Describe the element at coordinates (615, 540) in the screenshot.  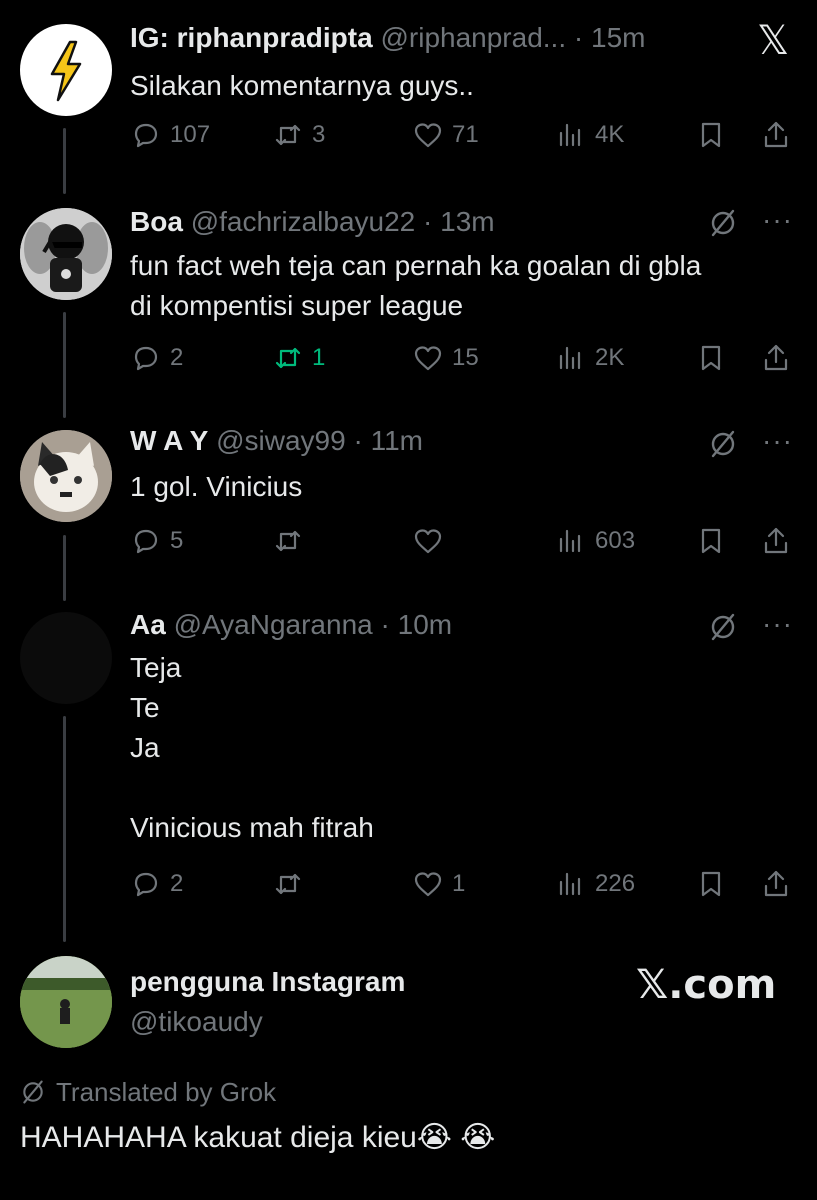
I see `view-count: 603` at that location.